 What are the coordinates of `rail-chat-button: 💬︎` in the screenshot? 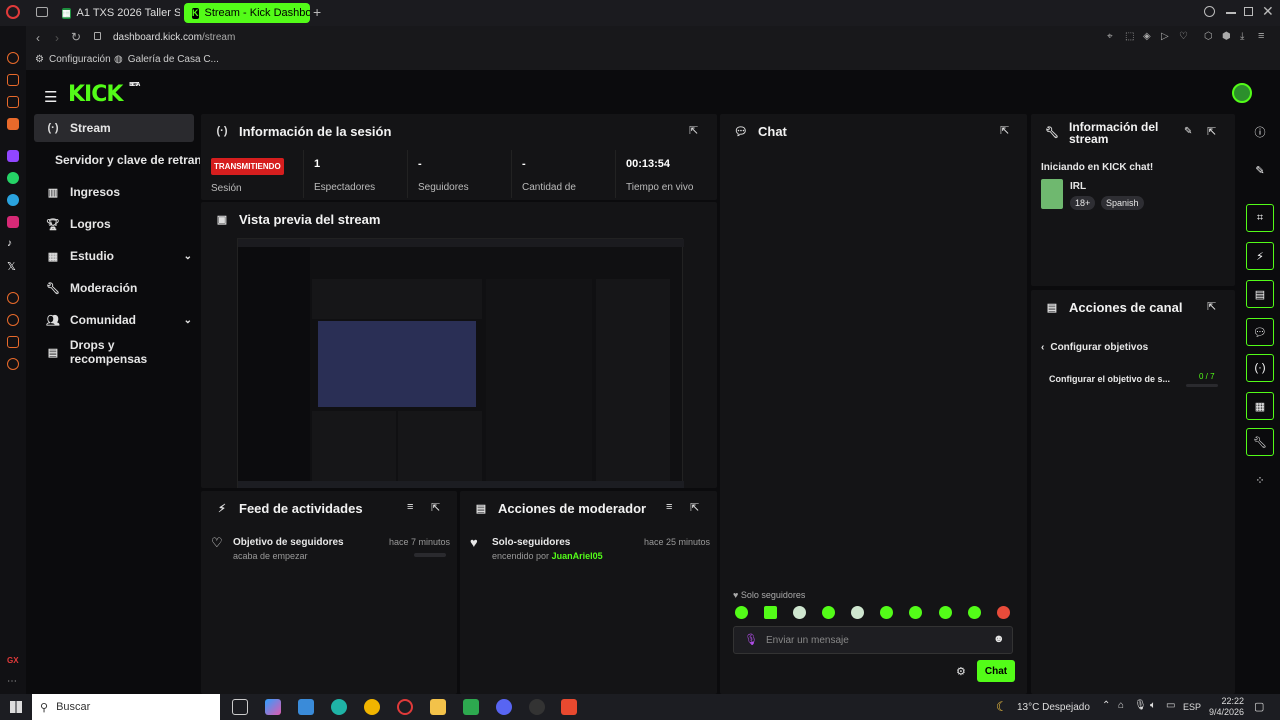 It's located at (1260, 332).